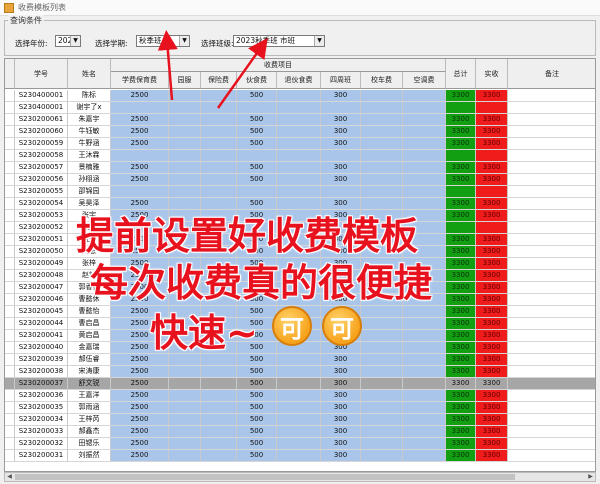 This screenshot has height=484, width=600. I want to click on student-id-cell: S230200044, so click(41, 324).